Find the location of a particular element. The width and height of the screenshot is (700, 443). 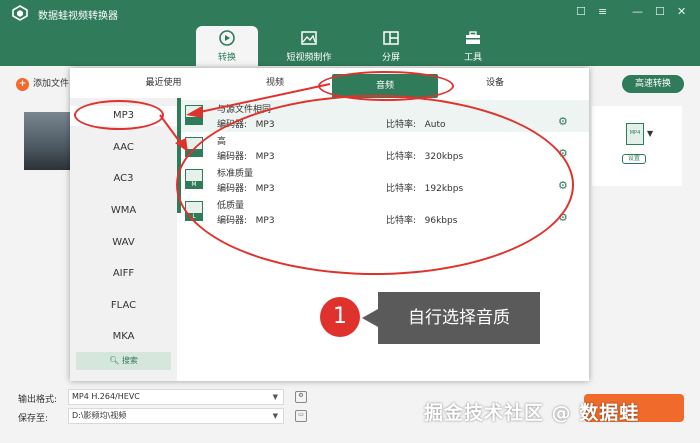

watermark: 掘金技术社区 @ 数据蛙 is located at coordinates (532, 413).